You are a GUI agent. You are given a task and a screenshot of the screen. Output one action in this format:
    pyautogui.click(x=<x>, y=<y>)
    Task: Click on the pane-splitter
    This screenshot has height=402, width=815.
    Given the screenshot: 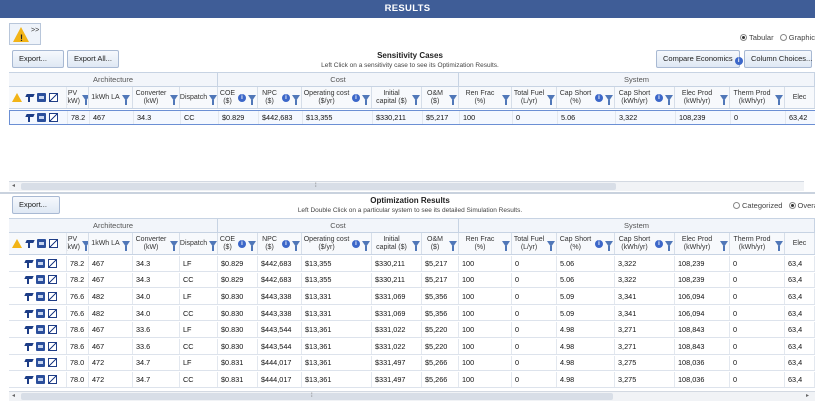 What is the action you would take?
    pyautogui.click(x=407, y=193)
    